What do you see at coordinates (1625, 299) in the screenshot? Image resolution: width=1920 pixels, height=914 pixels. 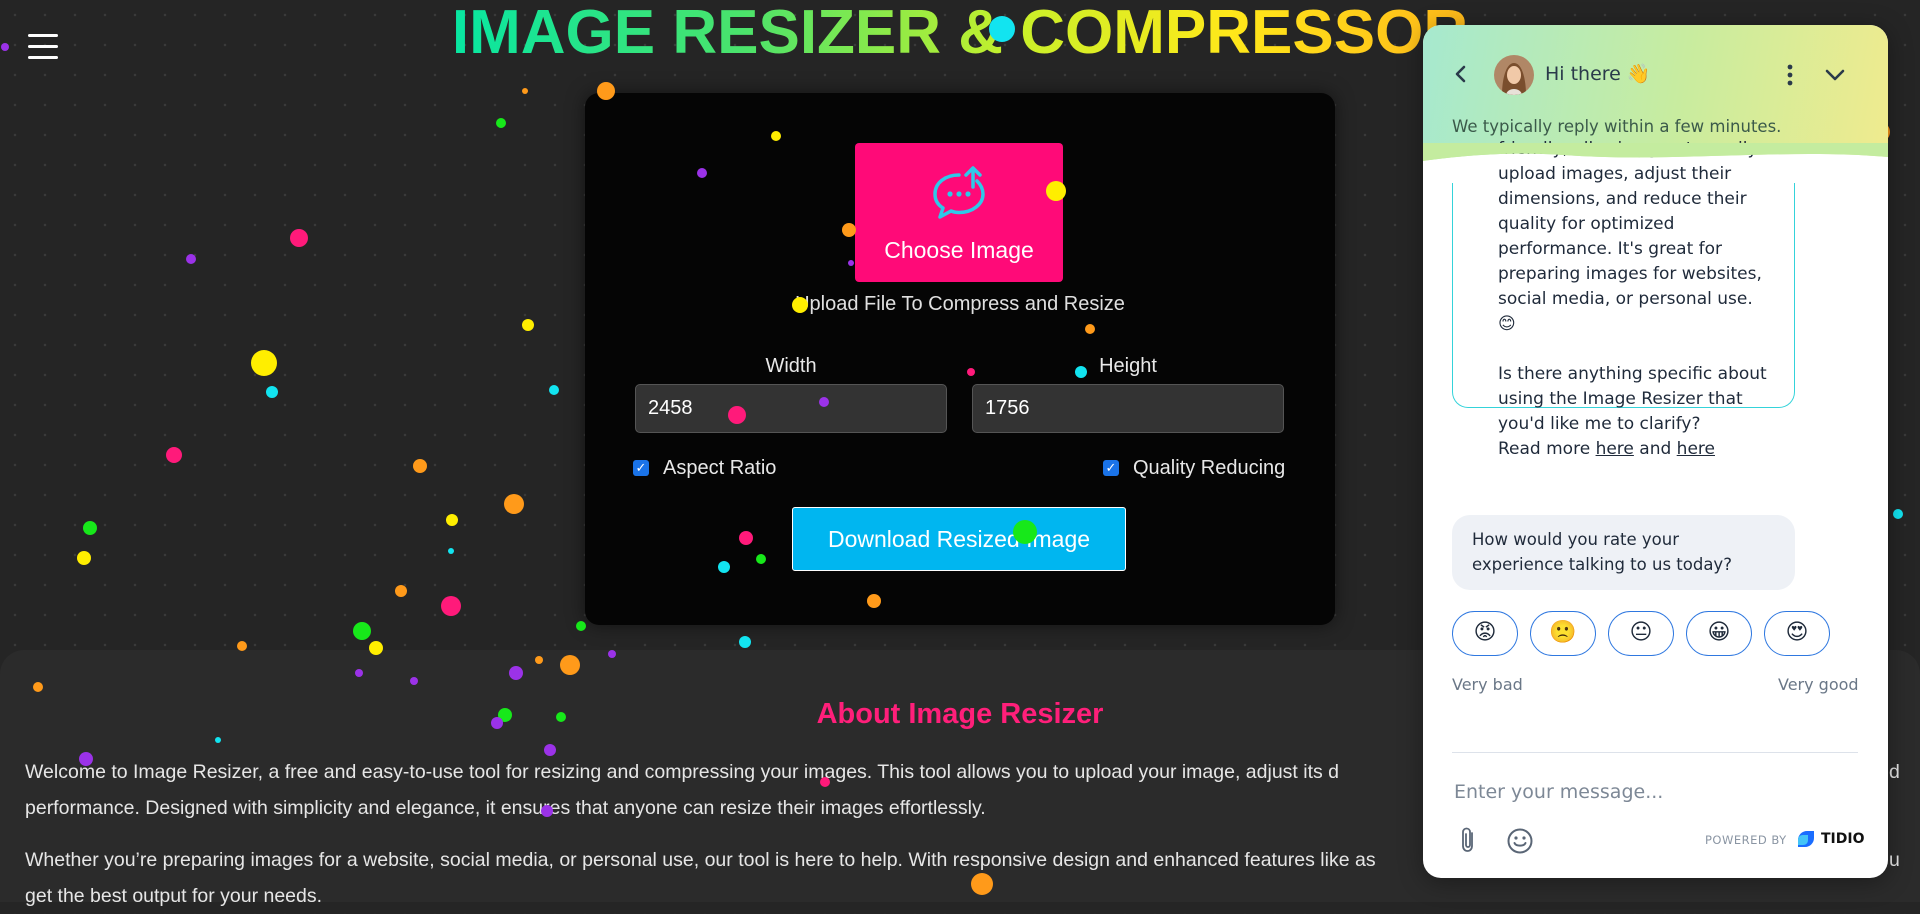 I see `msg-line: social media, or personal use.` at bounding box center [1625, 299].